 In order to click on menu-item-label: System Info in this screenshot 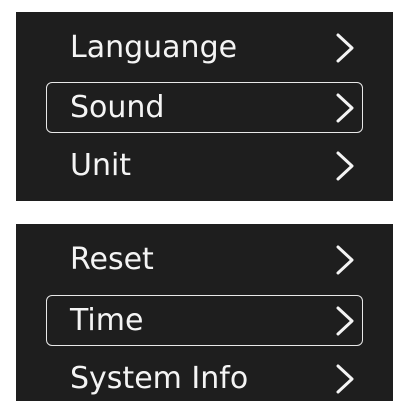, I will do `click(159, 378)`.